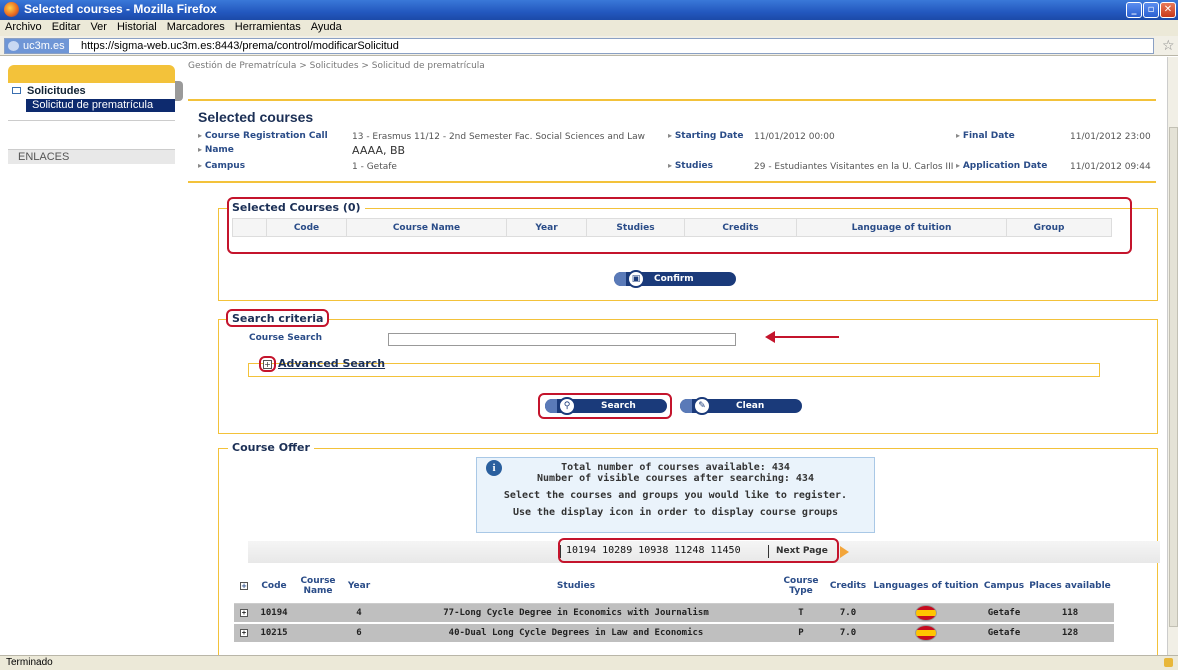 This screenshot has width=1178, height=670. Describe the element at coordinates (216, 150) in the screenshot. I see `name-label: Name` at that location.